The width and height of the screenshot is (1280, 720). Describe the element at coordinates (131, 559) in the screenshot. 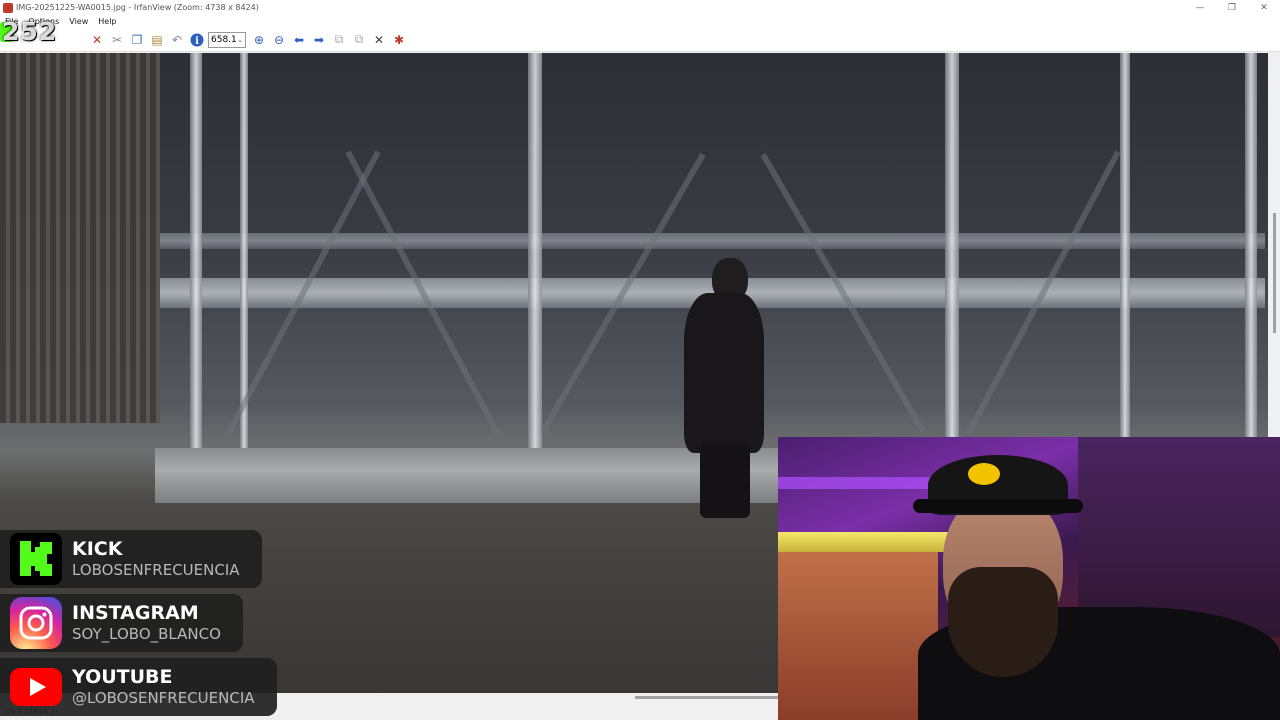

I see `social-kick: KICK LOBOSENFRECUENCIA` at that location.